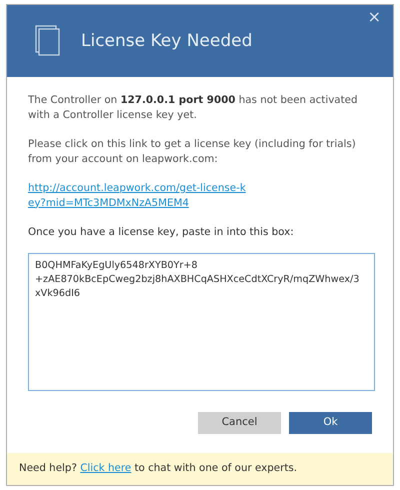 The width and height of the screenshot is (400, 490). Describe the element at coordinates (161, 232) in the screenshot. I see `paste-prompt: Once you have a license key, paste in into this box:` at that location.